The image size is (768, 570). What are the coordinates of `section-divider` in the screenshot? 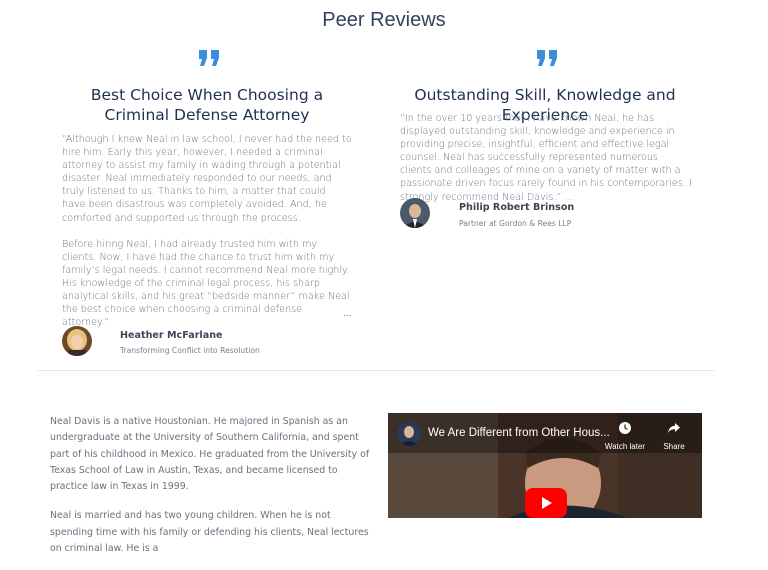 It's located at (376, 370).